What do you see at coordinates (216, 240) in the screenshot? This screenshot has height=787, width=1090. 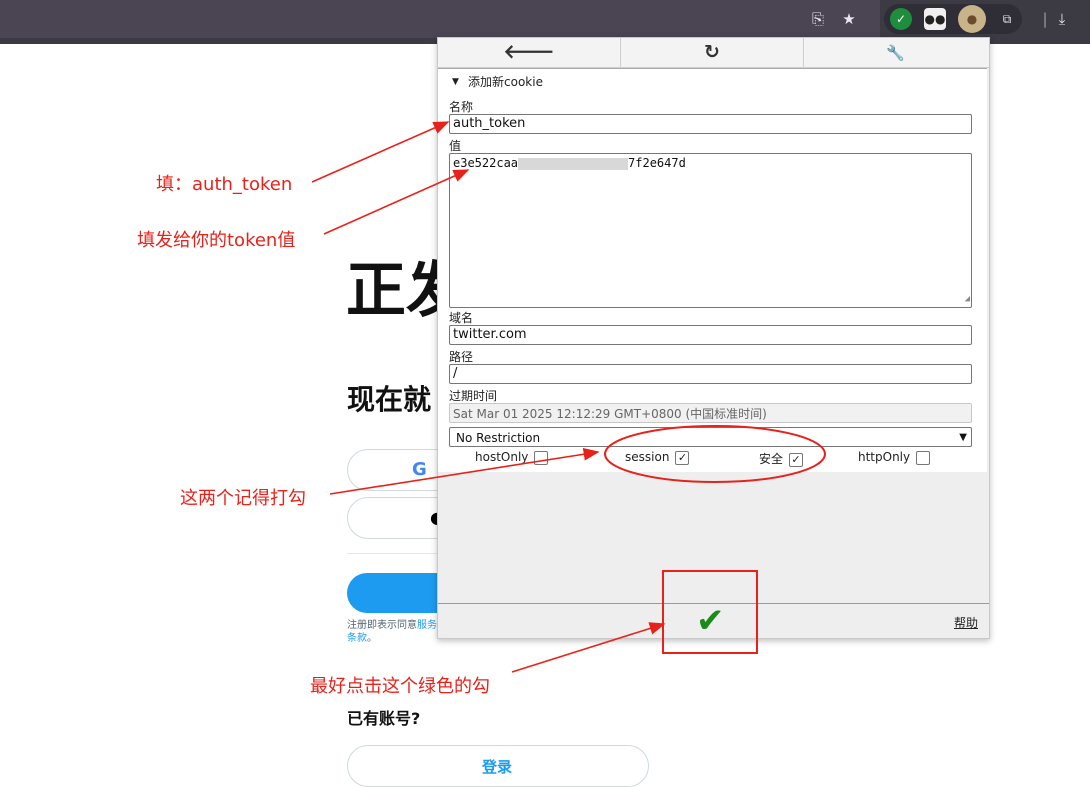 I see `annotation-fill-value: 填发给你的token值` at bounding box center [216, 240].